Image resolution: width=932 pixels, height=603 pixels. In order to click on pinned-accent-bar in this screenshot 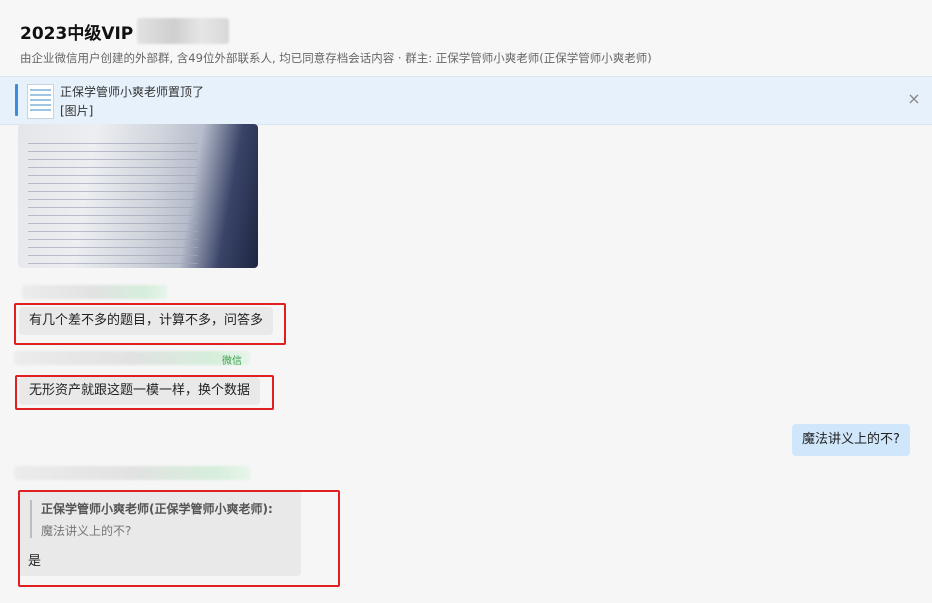, I will do `click(16, 100)`.